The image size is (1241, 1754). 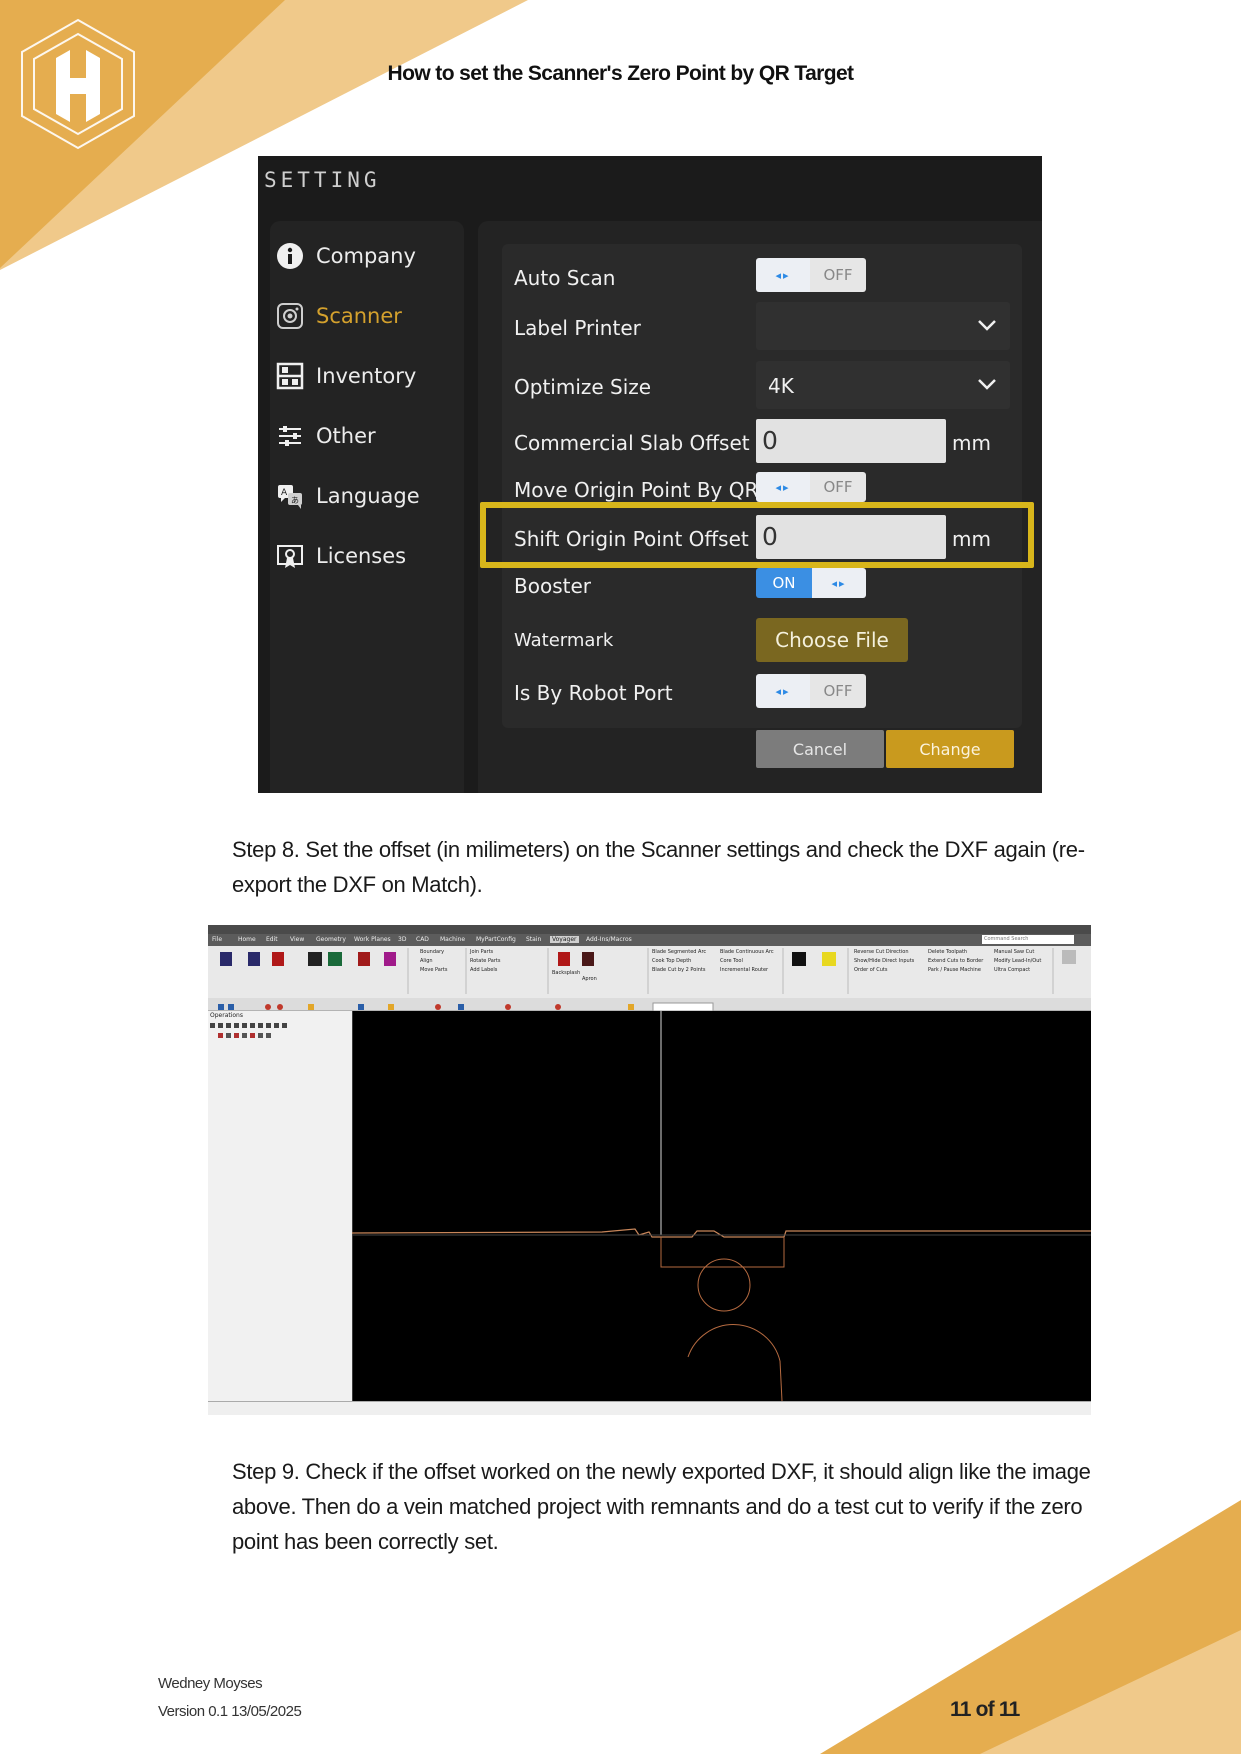 I want to click on cancel-button: Cancel, so click(x=820, y=749).